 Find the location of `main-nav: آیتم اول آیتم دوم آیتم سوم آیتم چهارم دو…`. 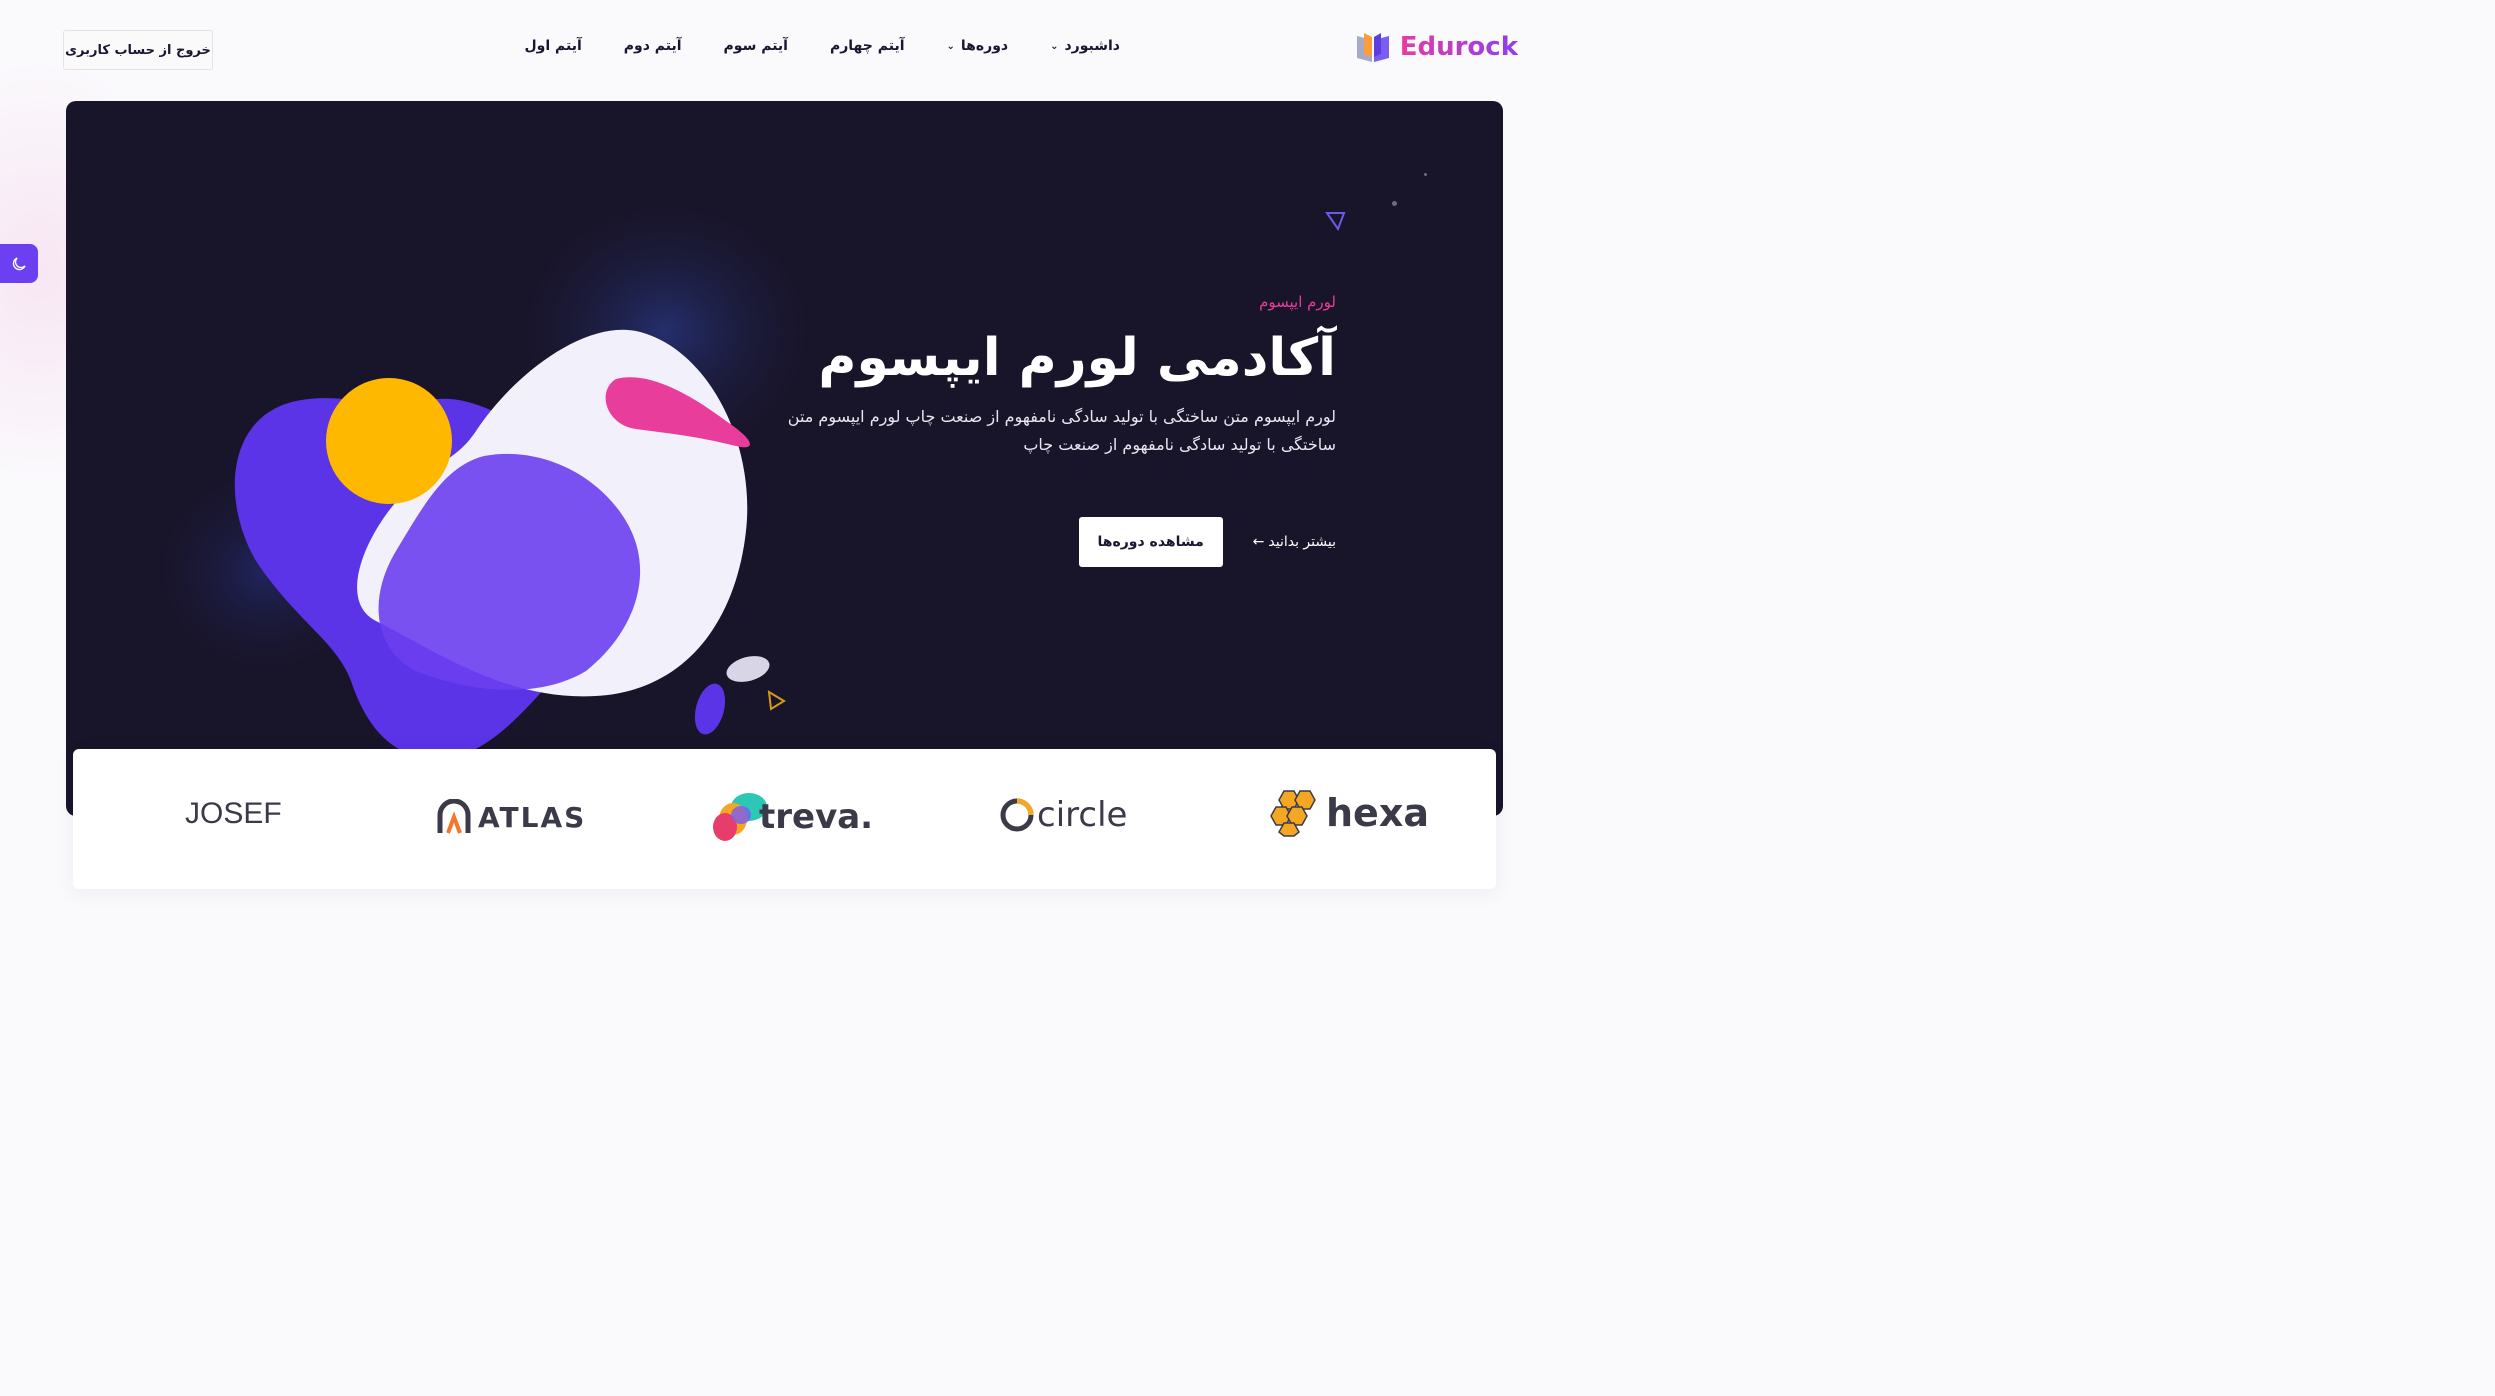

main-nav: آیتم اول آیتم دوم آیتم سوم آیتم چهارم دو… is located at coordinates (822, 46).